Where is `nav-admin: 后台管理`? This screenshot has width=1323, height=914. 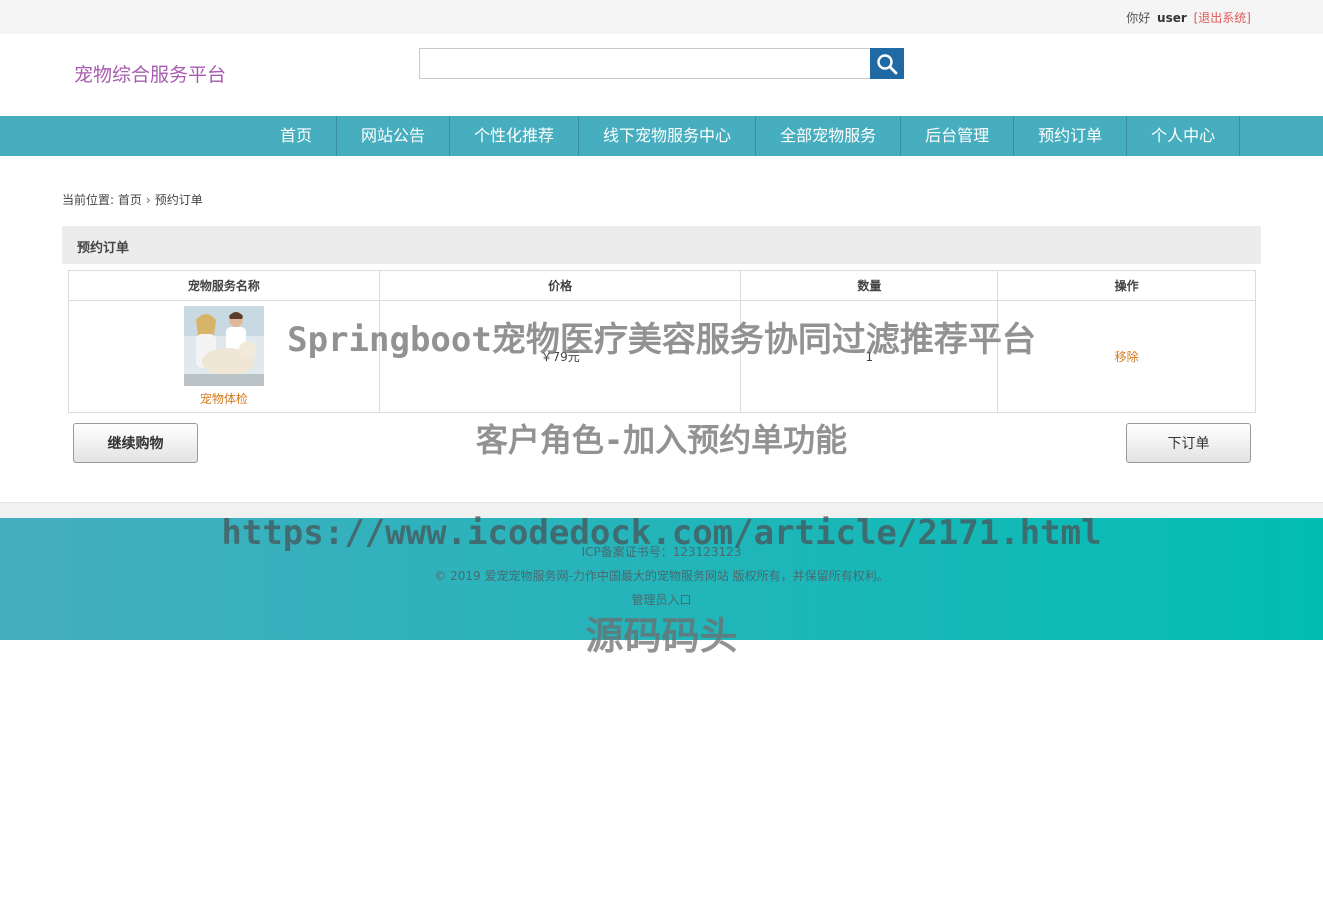 nav-admin: 后台管理 is located at coordinates (958, 136).